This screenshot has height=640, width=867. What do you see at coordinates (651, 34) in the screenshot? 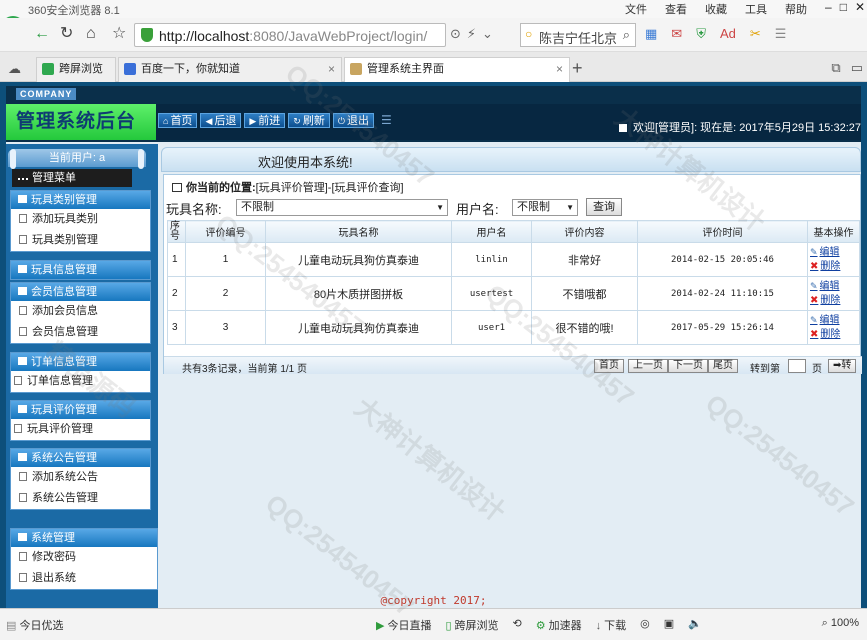
I see `apps-grid-icon: ▦` at bounding box center [651, 34].